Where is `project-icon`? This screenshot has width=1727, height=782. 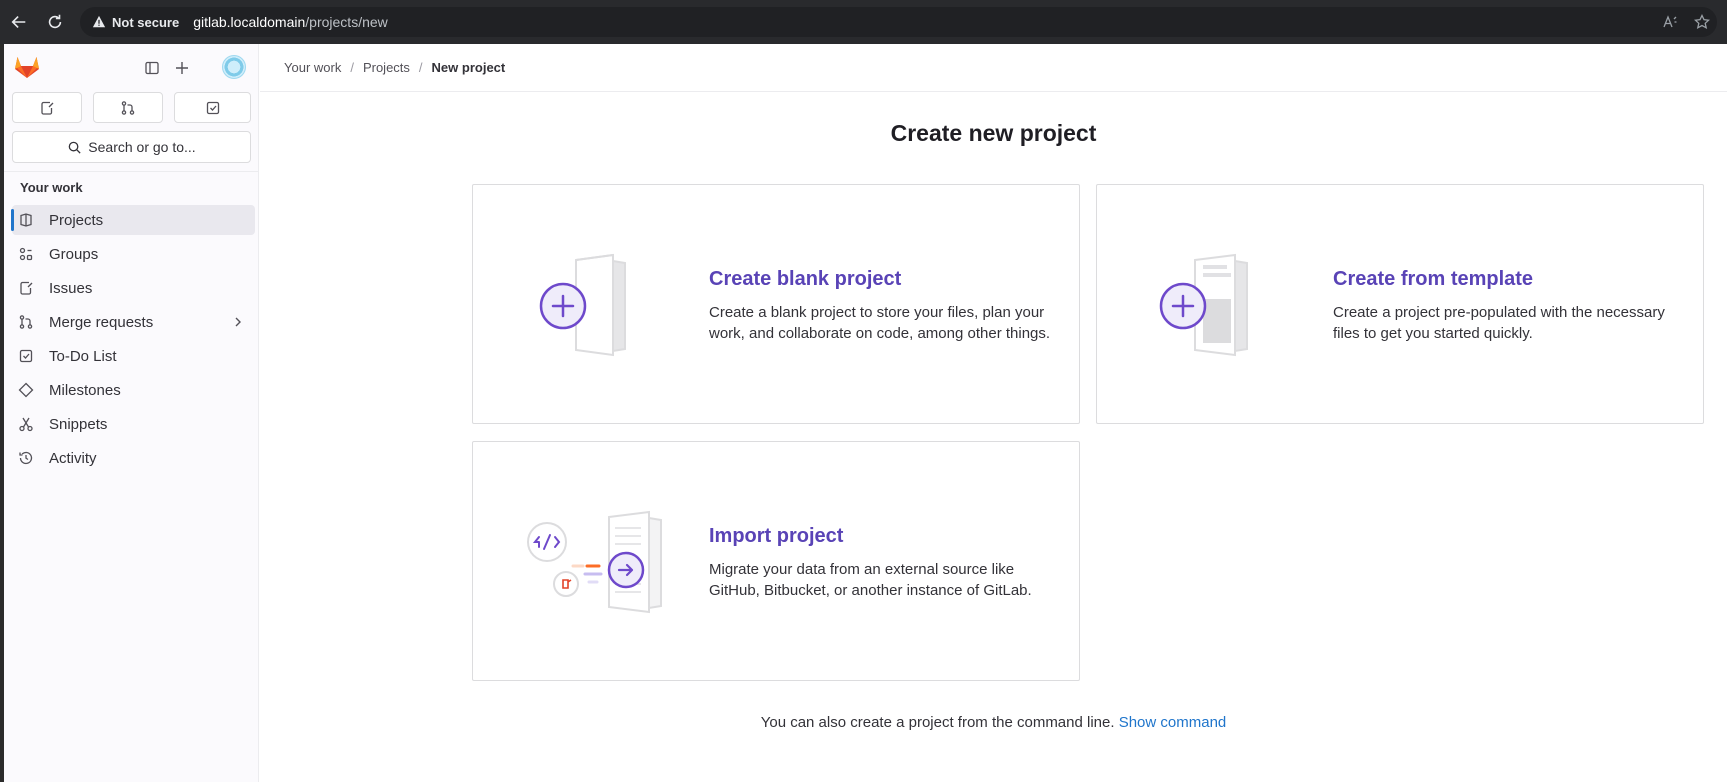
project-icon is located at coordinates (26, 220).